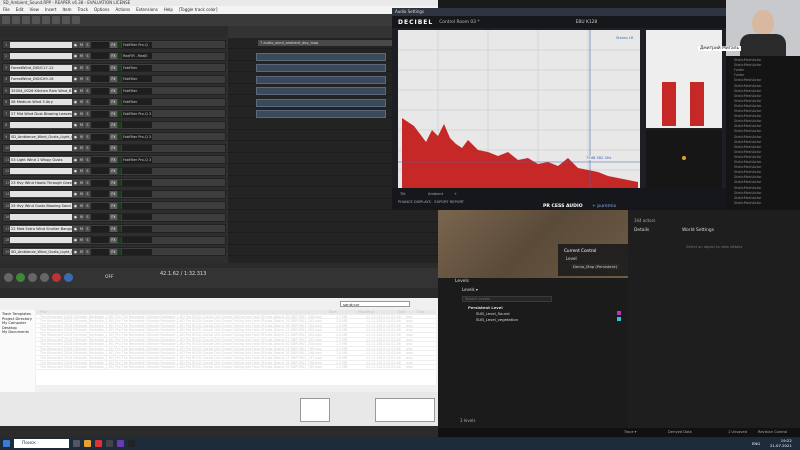  I want to click on menu-item-10: [Toggle track color], so click(198, 10).